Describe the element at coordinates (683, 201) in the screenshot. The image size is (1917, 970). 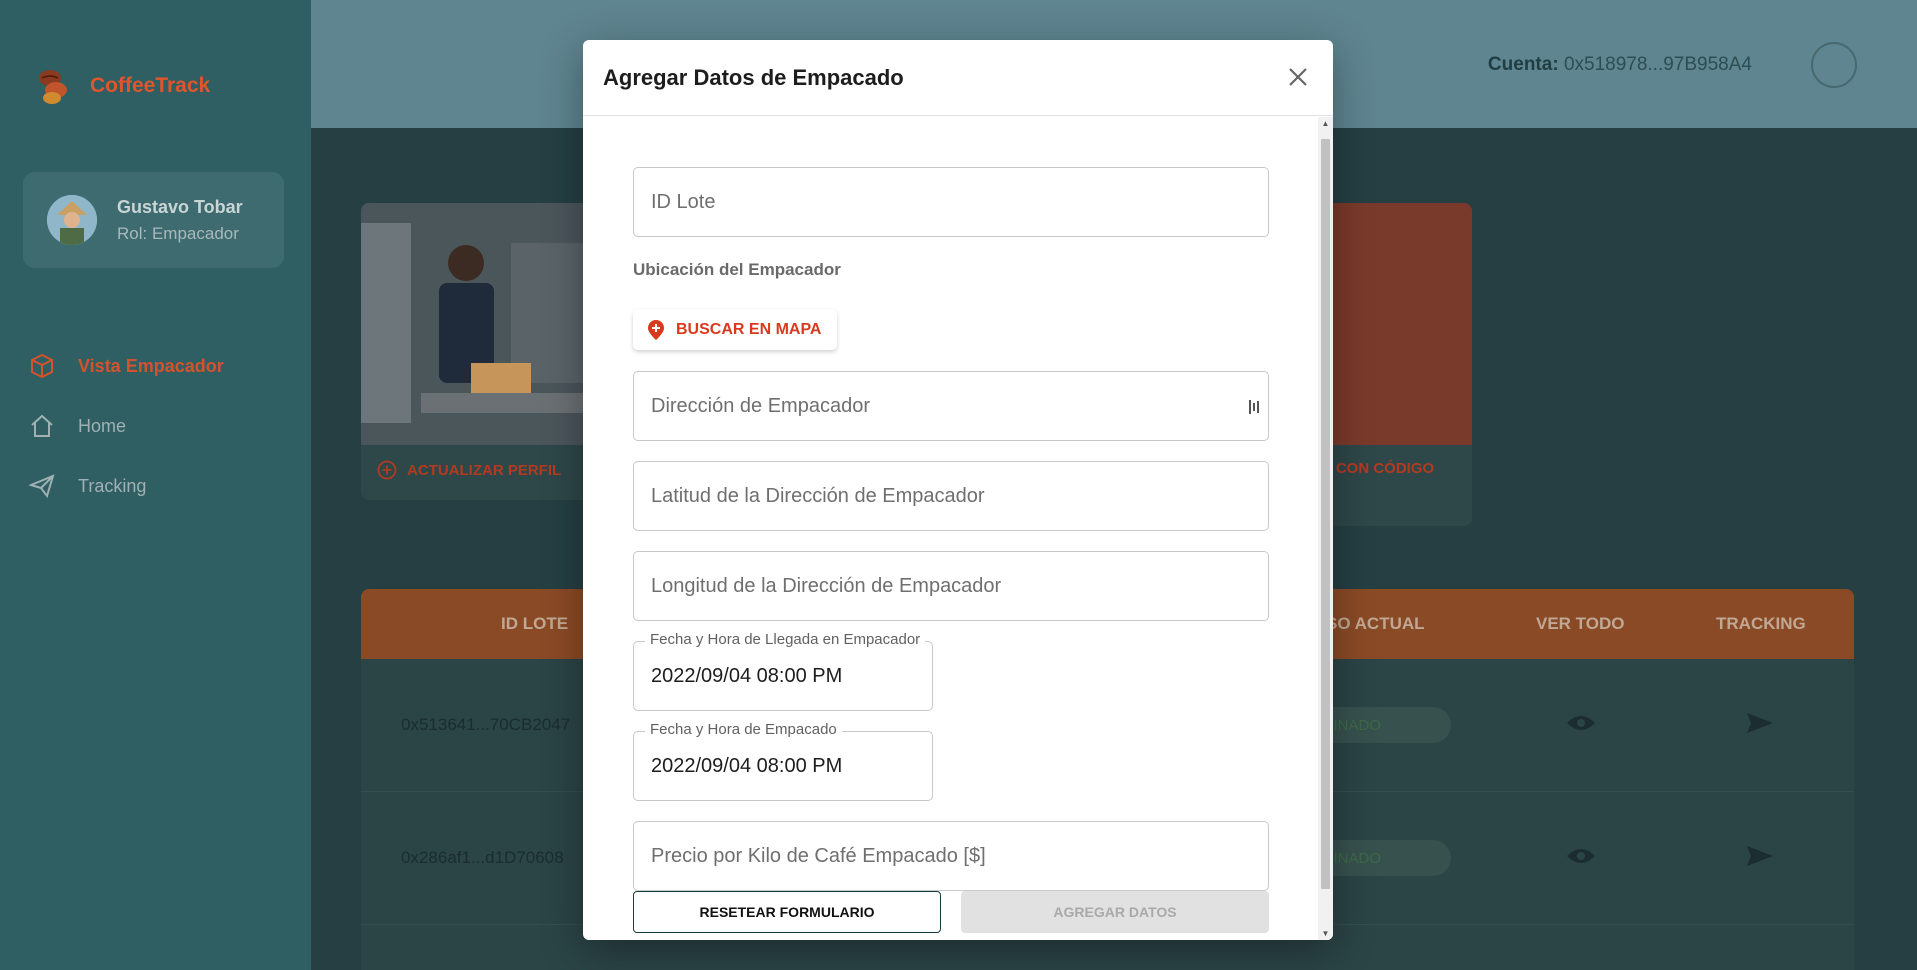
I see `lote-id-placeholder: ID Lote` at that location.